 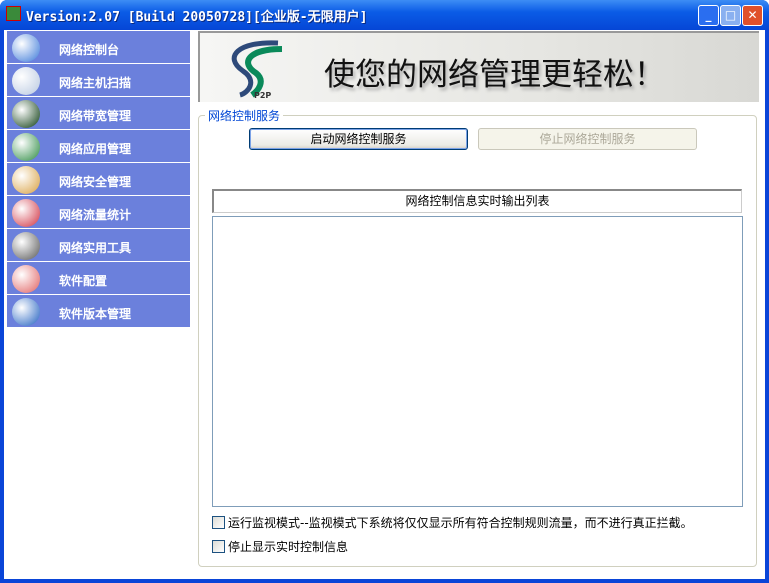 What do you see at coordinates (26, 147) in the screenshot?
I see `windows-globe-icon` at bounding box center [26, 147].